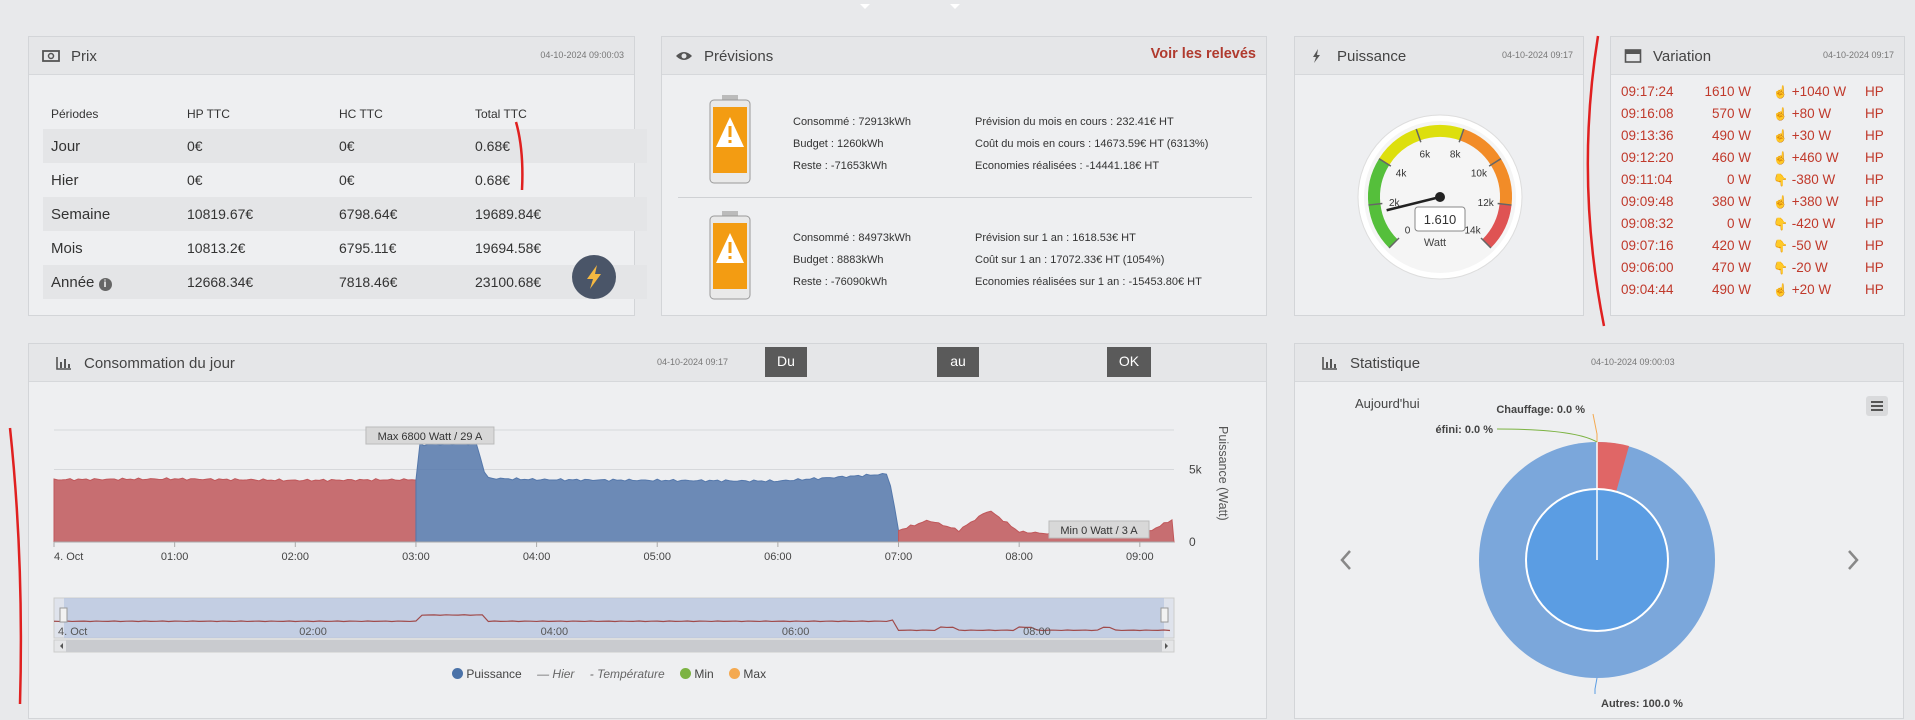  I want to click on legend-max: Max, so click(747, 674).